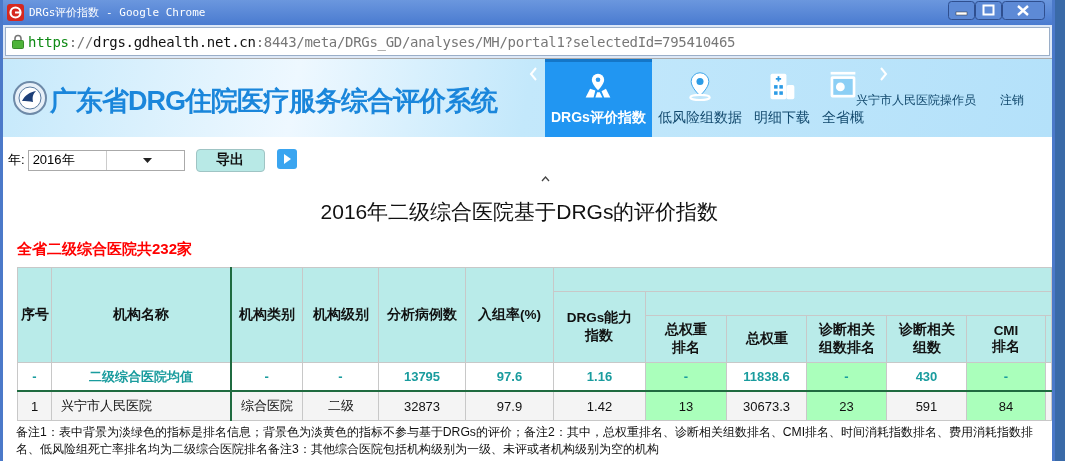 Image resolution: width=1065 pixels, height=461 pixels. What do you see at coordinates (81, 41) in the screenshot?
I see `url-text: ://` at bounding box center [81, 41].